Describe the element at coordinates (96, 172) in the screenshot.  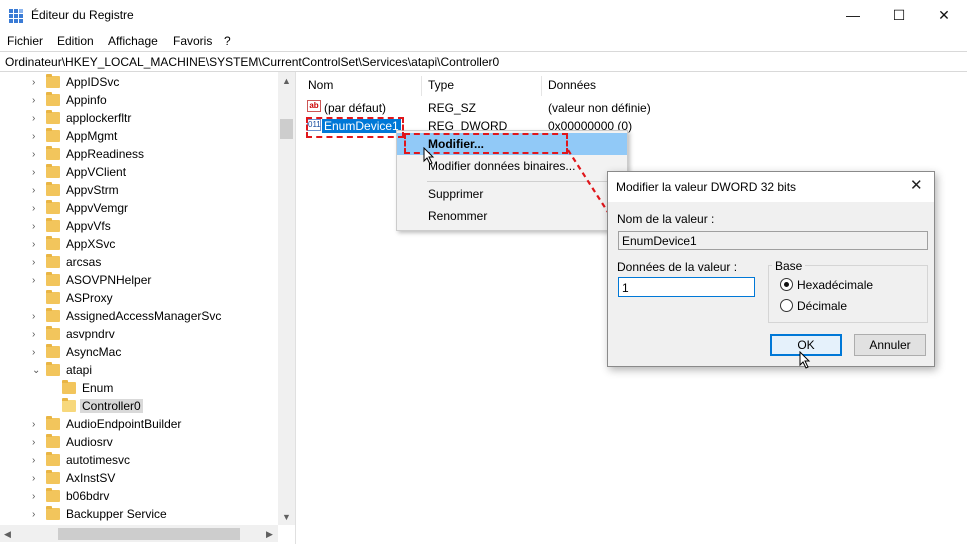
I see `tree-item-label: AppVClient` at that location.